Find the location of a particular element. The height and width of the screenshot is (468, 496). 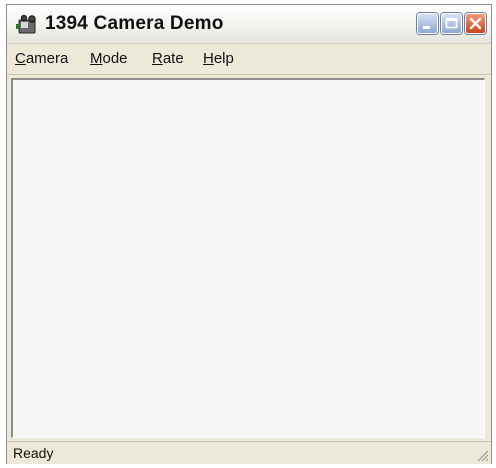

close-icon is located at coordinates (475, 23).